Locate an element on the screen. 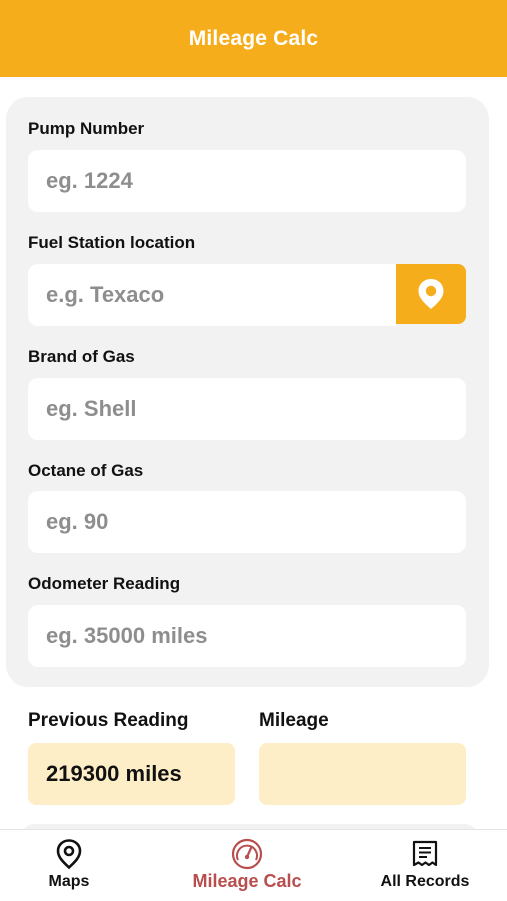  tab-bar: Maps Mileage Calc All Records is located at coordinates (253, 865).